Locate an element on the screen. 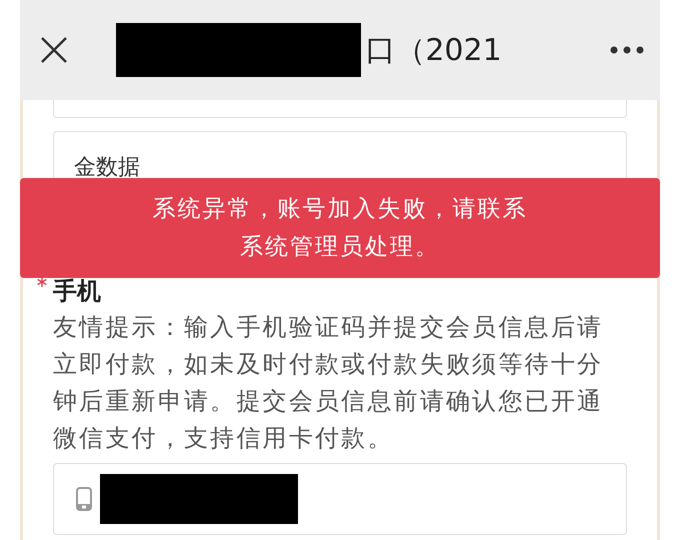  input-field is located at coordinates (340, 109).